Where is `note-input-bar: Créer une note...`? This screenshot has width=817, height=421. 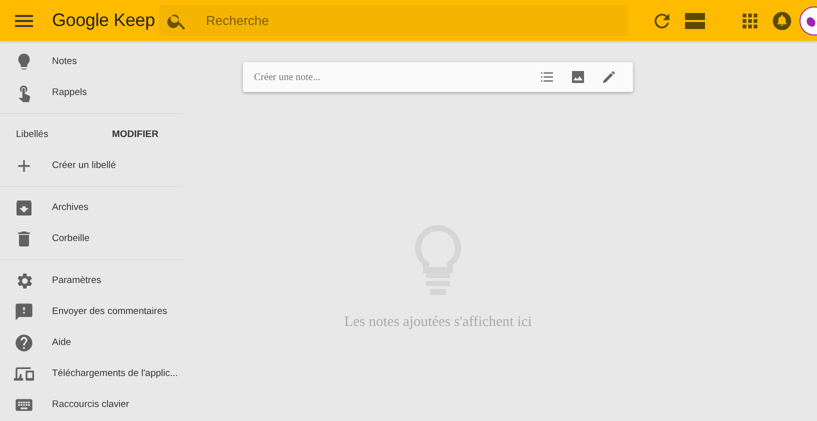 note-input-bar: Créer une note... is located at coordinates (438, 77).